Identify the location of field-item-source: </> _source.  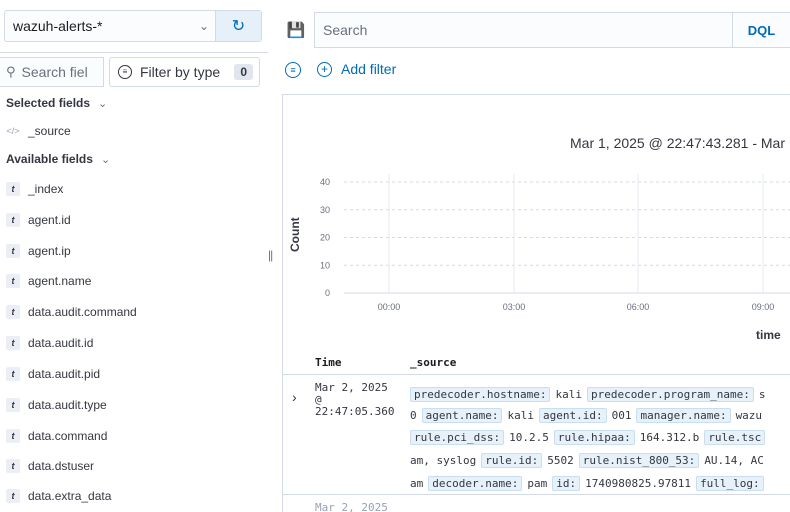
(38, 131).